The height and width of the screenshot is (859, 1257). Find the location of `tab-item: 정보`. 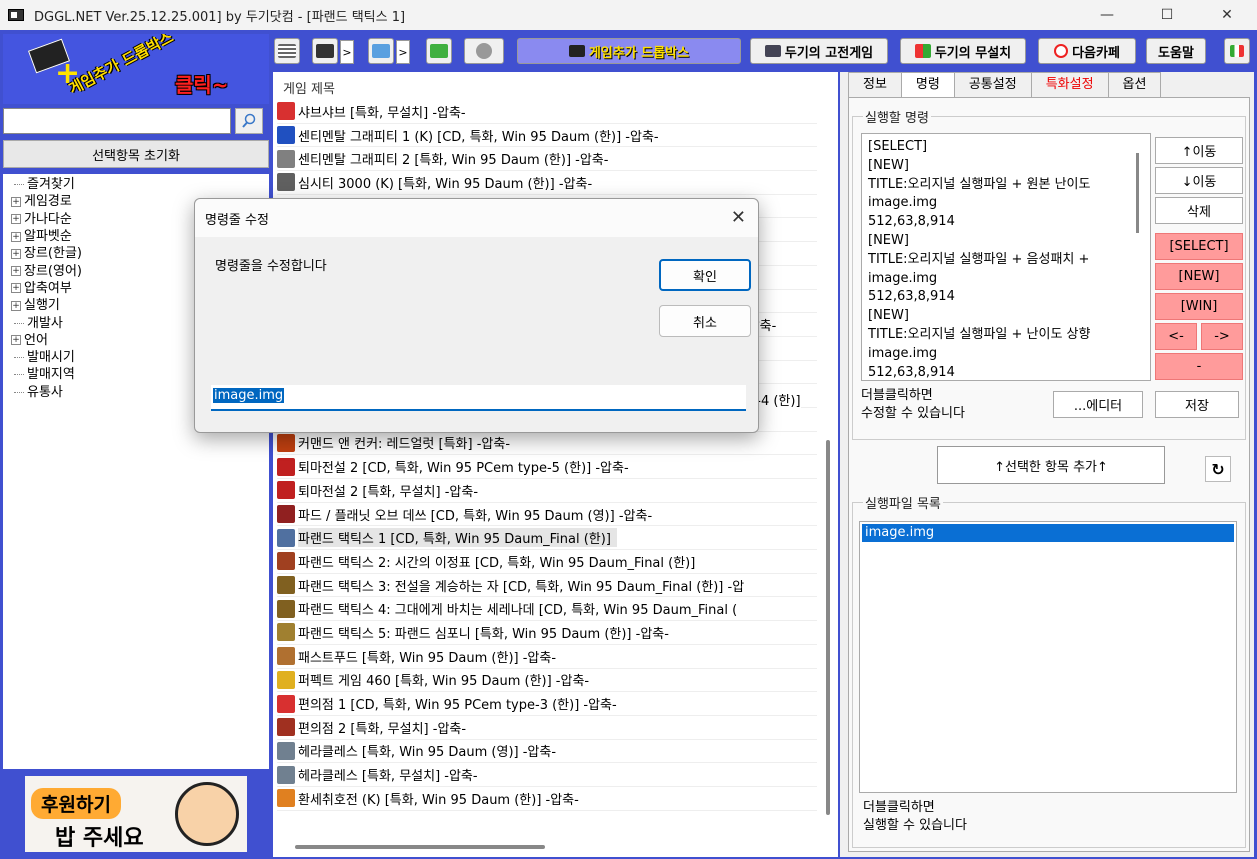

tab-item: 정보 is located at coordinates (875, 85).